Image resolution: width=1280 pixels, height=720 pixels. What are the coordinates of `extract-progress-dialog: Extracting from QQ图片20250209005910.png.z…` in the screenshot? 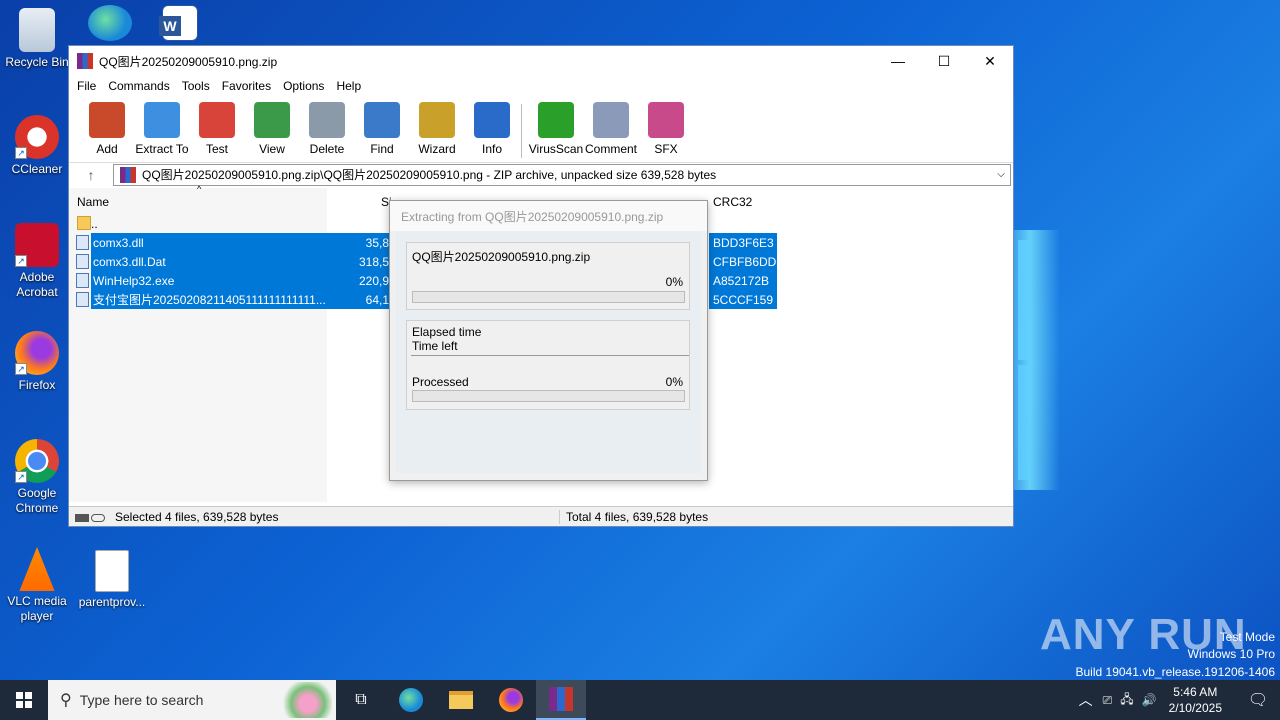 It's located at (548, 340).